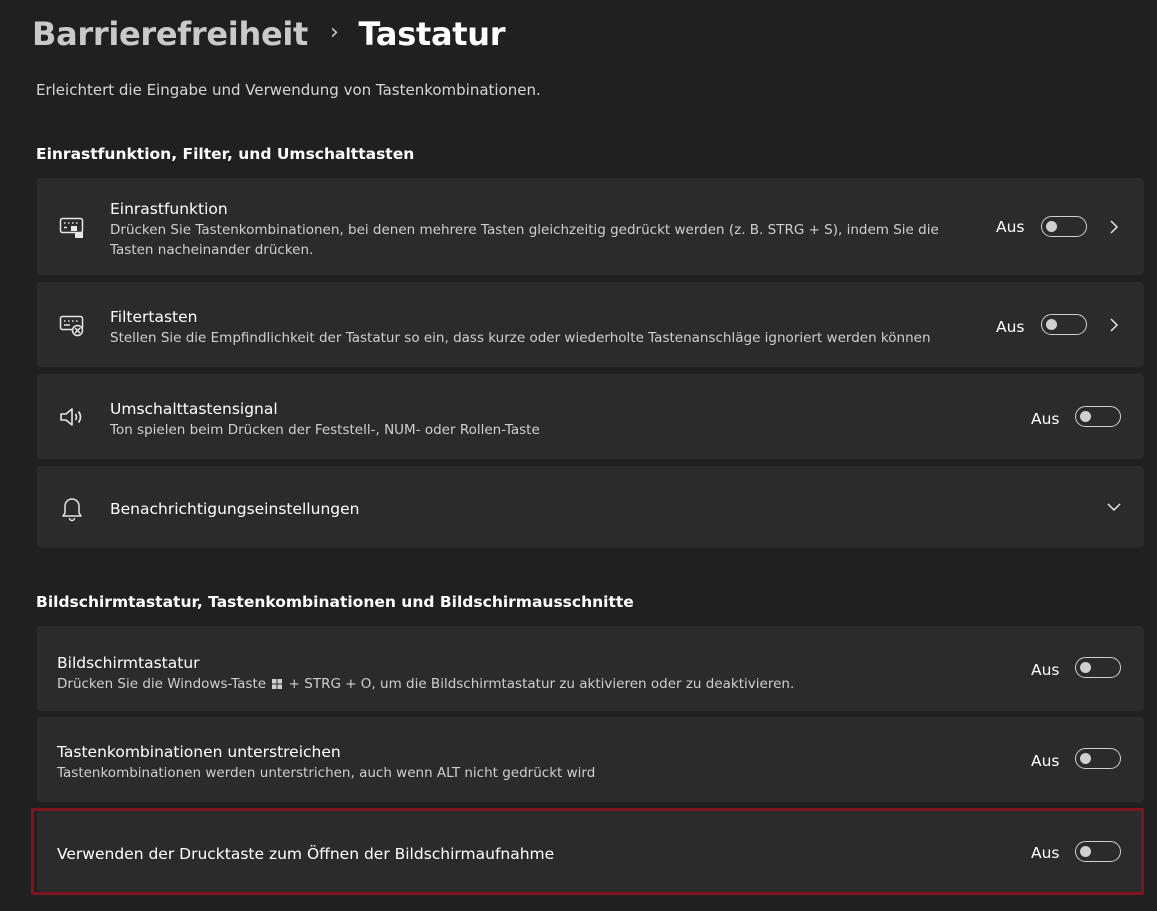 The image size is (1157, 911). I want to click on setting-text: Benachrichtigungseinstellungen, so click(234, 509).